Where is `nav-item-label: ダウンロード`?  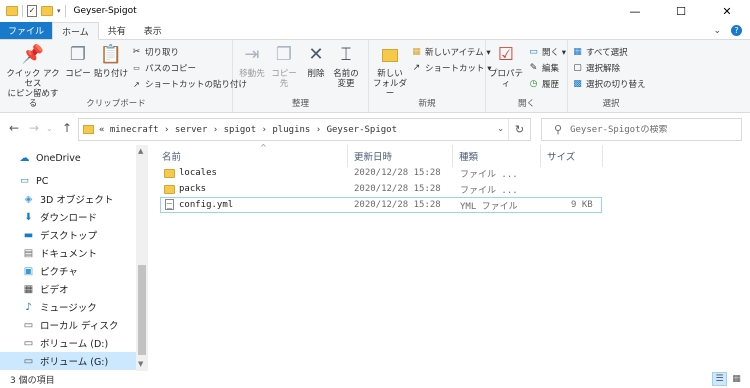
nav-item-label: ダウンロード is located at coordinates (69, 218).